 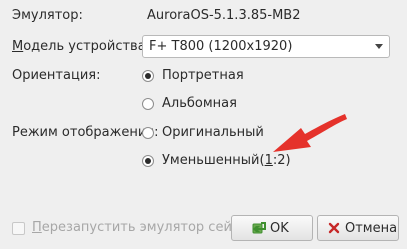 What do you see at coordinates (148, 161) in the screenshot?
I see `display-mode-reduced-radio` at bounding box center [148, 161].